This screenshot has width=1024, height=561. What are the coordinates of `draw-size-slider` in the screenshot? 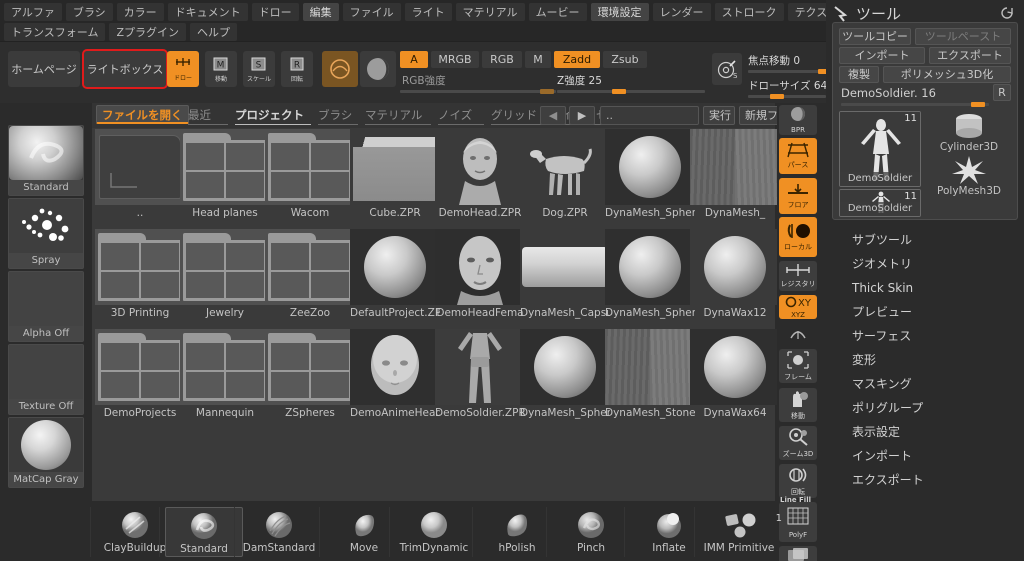 It's located at (787, 96).